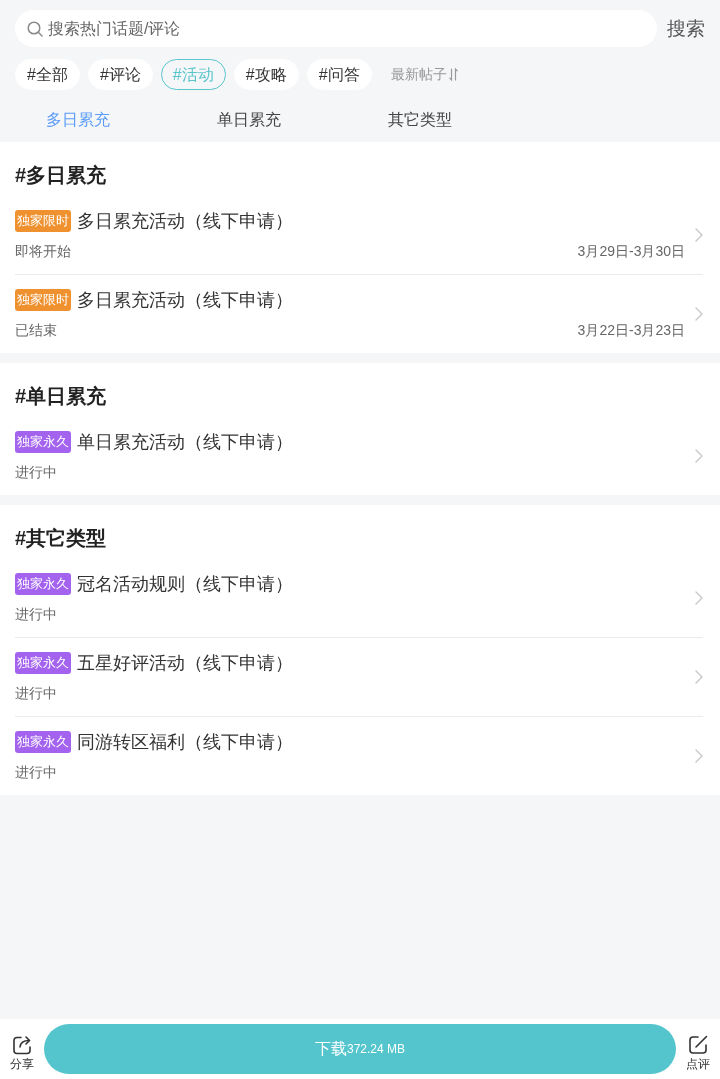  Describe the element at coordinates (185, 663) in the screenshot. I see `activity-title: 五星好评活动（线下申请）` at that location.